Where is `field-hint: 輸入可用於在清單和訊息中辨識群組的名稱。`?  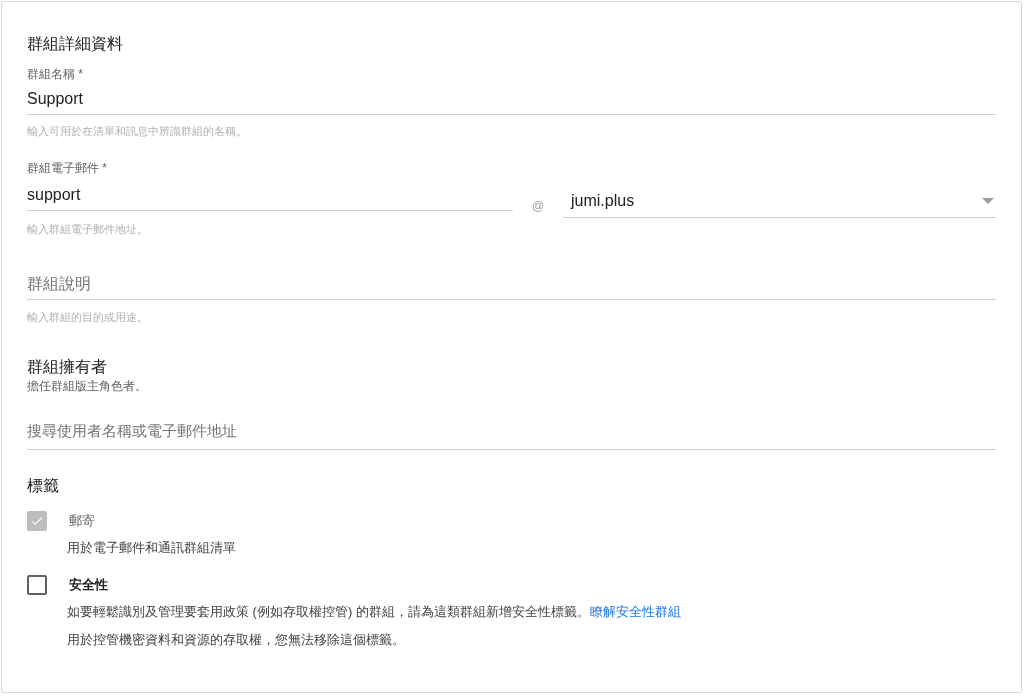 field-hint: 輸入可用於在清單和訊息中辨識群組的名稱。 is located at coordinates (137, 131).